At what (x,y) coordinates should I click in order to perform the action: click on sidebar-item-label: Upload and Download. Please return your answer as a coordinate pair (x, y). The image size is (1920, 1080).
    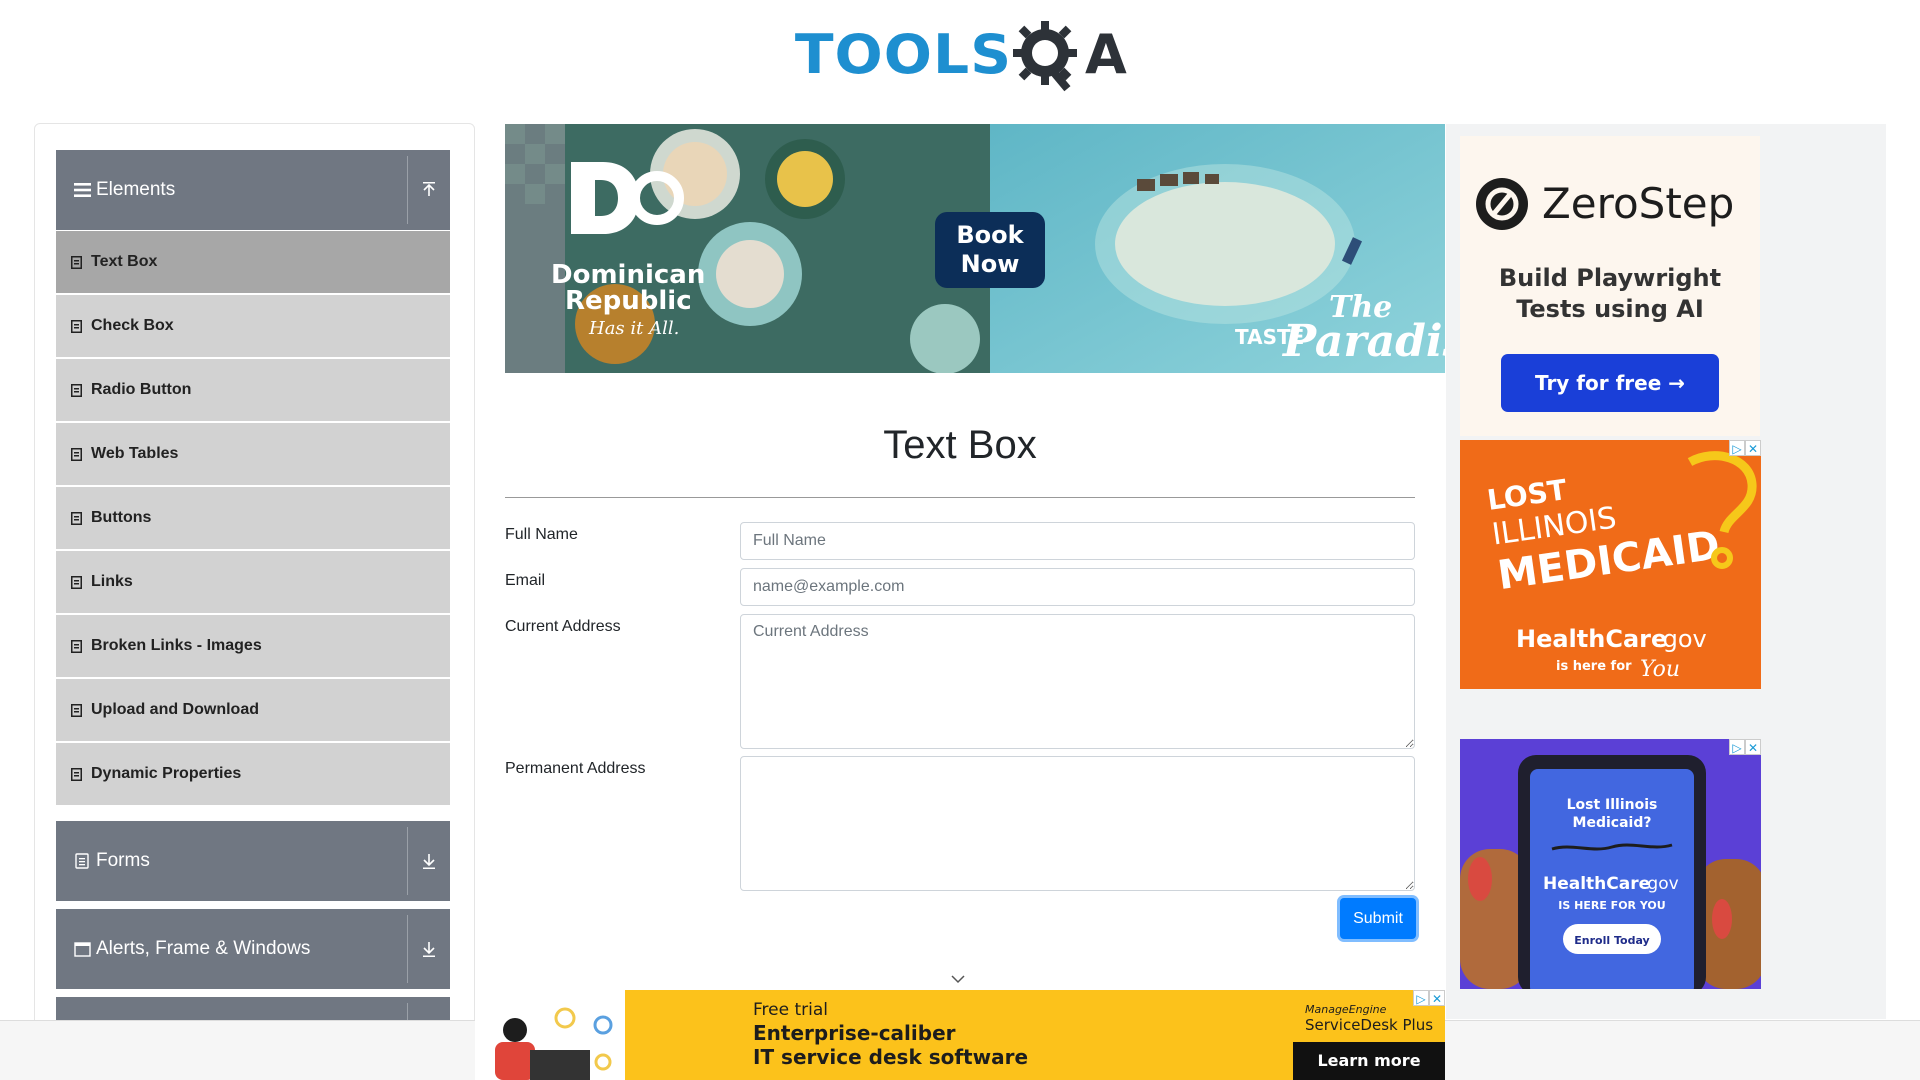
    Looking at the image, I should click on (175, 709).